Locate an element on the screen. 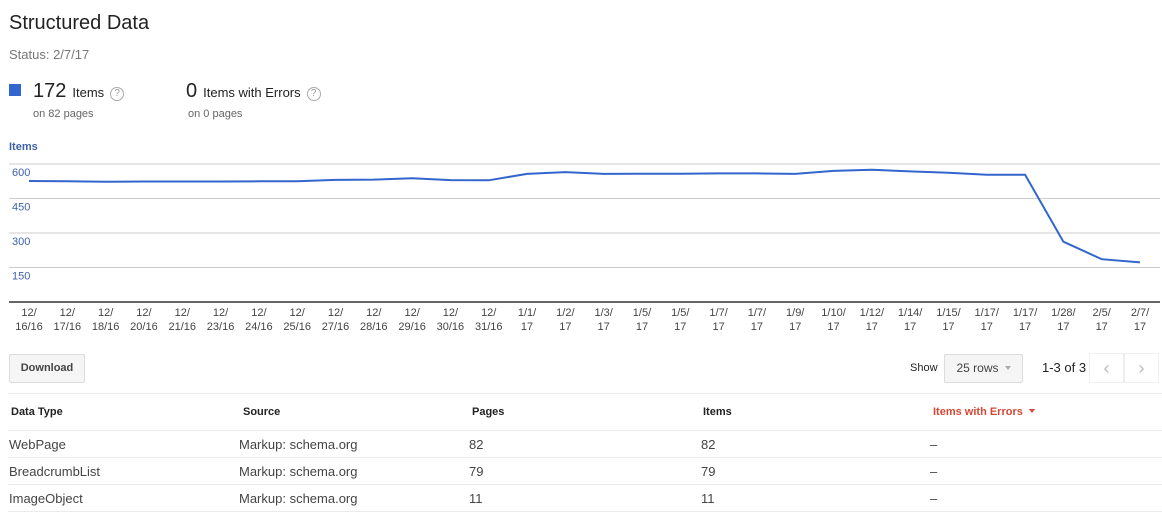 Image resolution: width=1162 pixels, height=518 pixels. page-title: Structured Data is located at coordinates (79, 23).